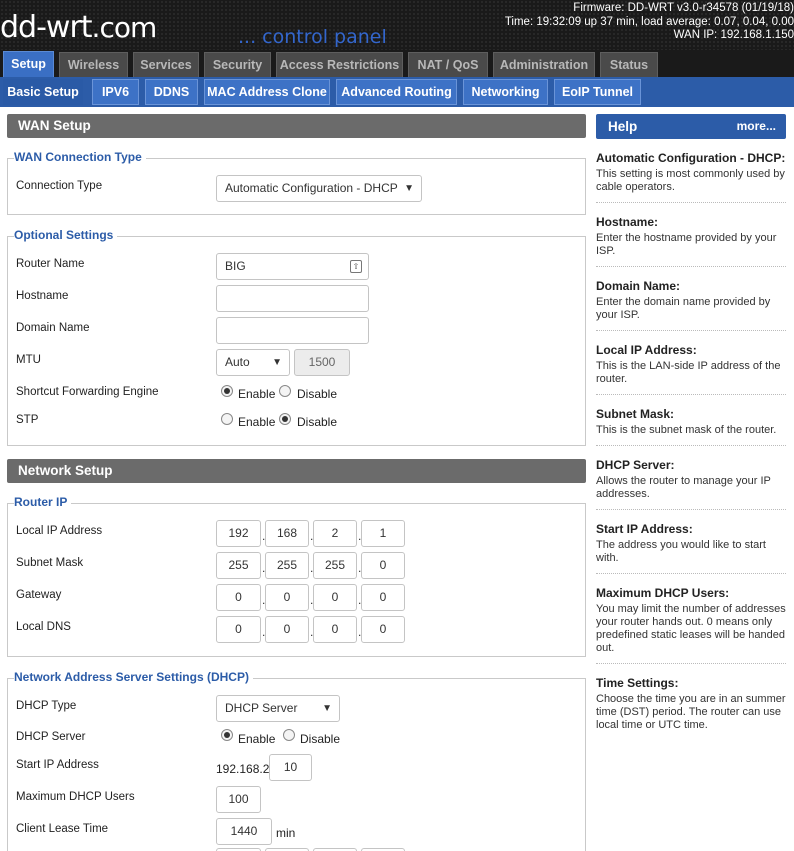  What do you see at coordinates (683, 8) in the screenshot?
I see `firmware-version: Firmware: DD-WRT v3.0-r34578 (01/19/18)` at bounding box center [683, 8].